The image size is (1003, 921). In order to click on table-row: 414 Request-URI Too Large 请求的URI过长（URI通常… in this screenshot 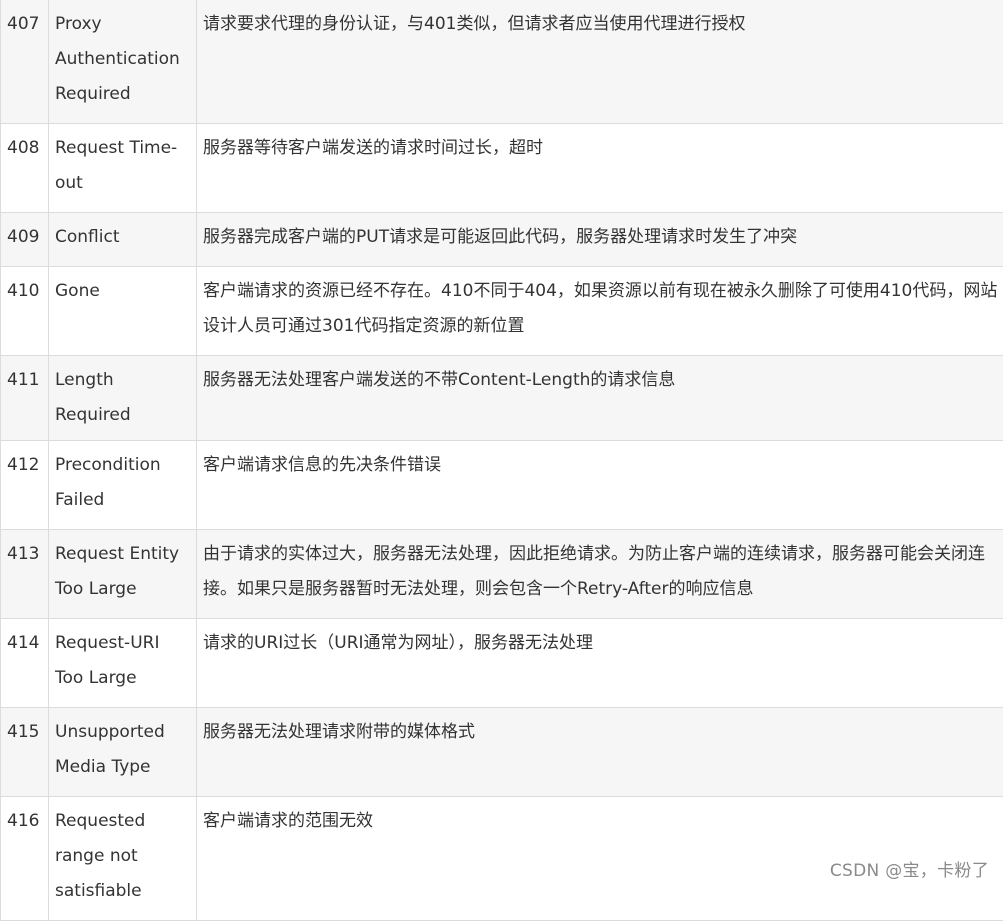, I will do `click(502, 663)`.